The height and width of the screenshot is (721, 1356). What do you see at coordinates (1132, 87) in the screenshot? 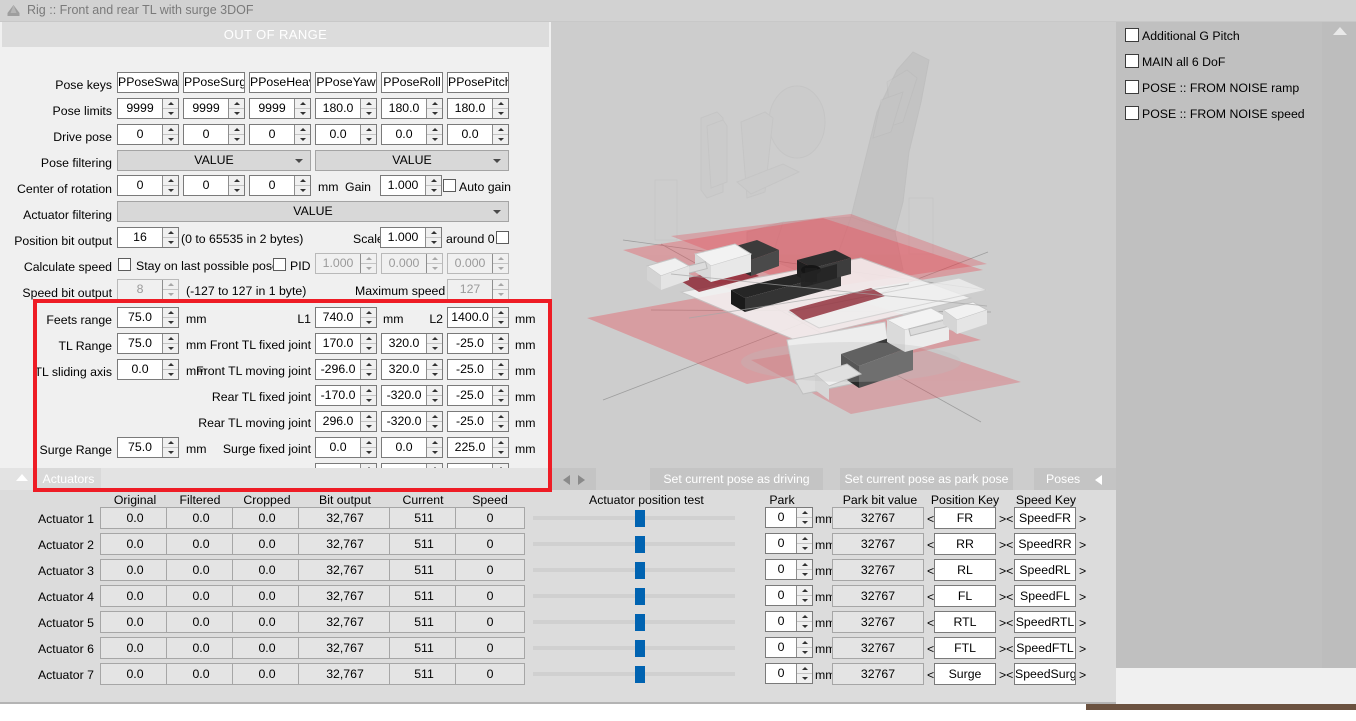
I see `checkbox-pose-from-noise-ramp` at bounding box center [1132, 87].